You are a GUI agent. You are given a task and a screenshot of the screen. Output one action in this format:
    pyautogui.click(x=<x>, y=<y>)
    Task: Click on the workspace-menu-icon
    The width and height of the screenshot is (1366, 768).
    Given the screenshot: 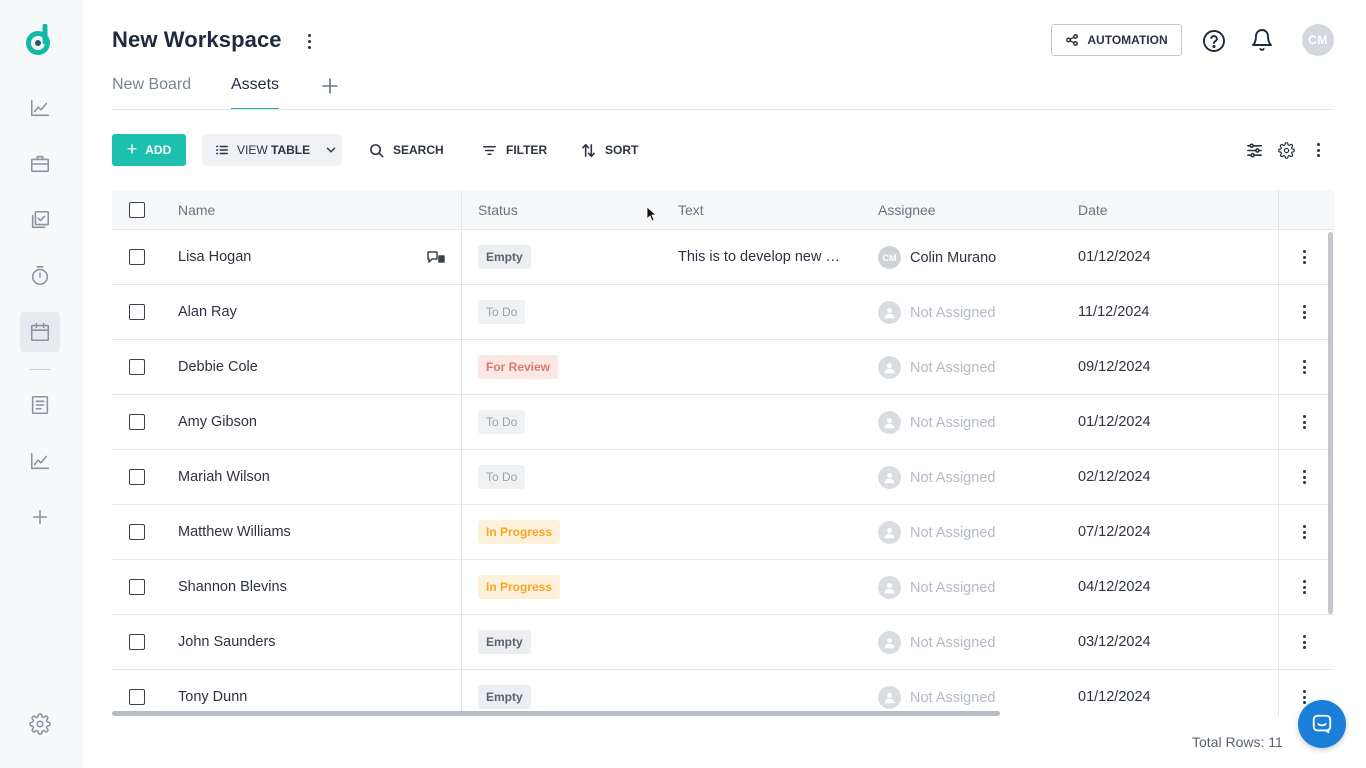 What is the action you would take?
    pyautogui.click(x=309, y=41)
    